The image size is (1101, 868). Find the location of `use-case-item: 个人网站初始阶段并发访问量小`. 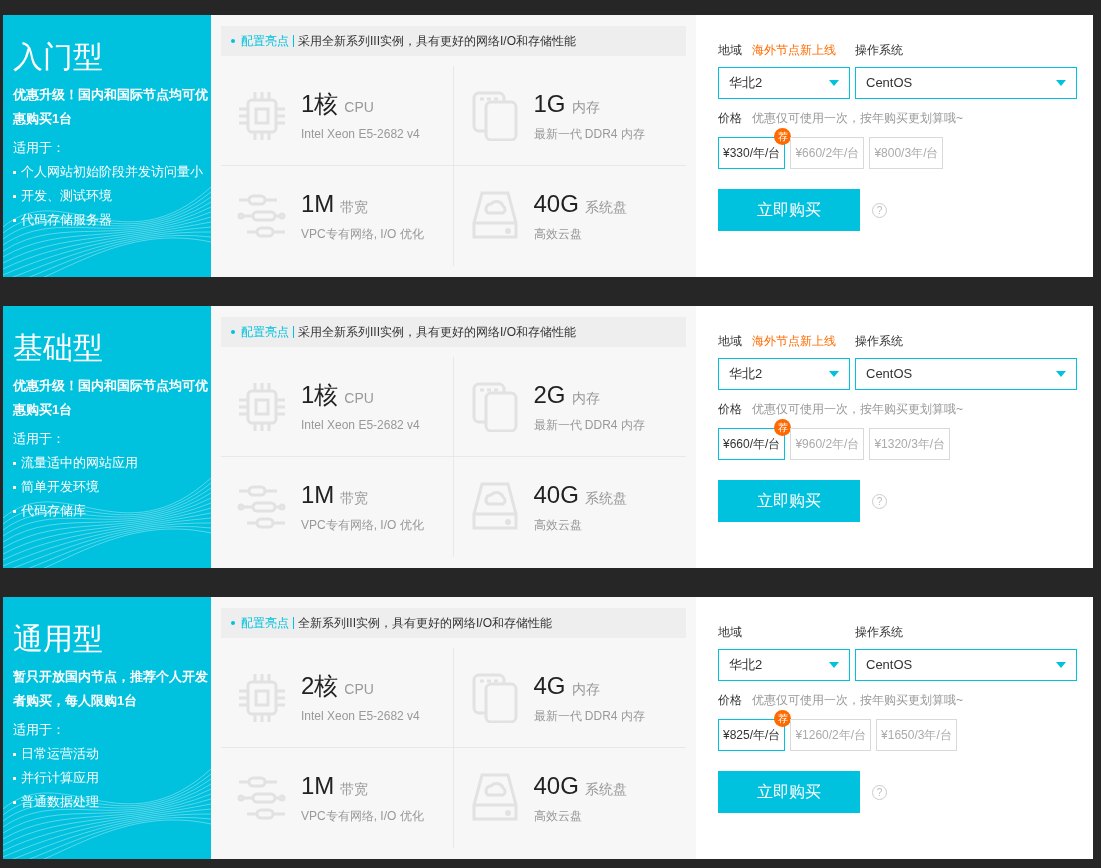

use-case-item: 个人网站初始阶段并发访问量小 is located at coordinates (112, 172).